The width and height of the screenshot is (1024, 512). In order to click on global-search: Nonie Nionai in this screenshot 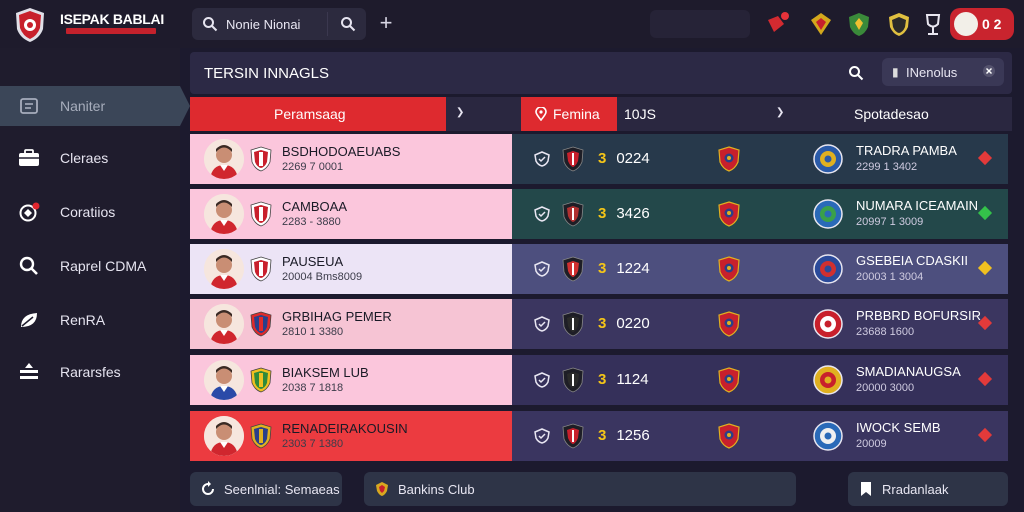, I will do `click(279, 24)`.